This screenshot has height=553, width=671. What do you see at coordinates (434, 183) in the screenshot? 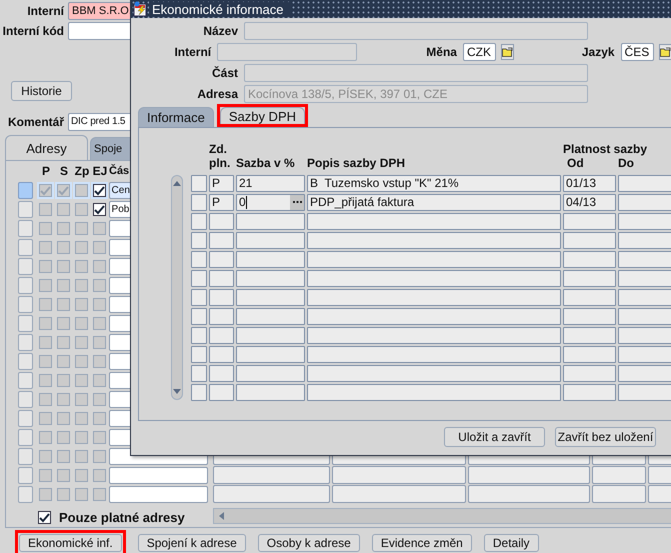
I see `table-cell: B Tuzemsko vstup "K" 21%` at bounding box center [434, 183].